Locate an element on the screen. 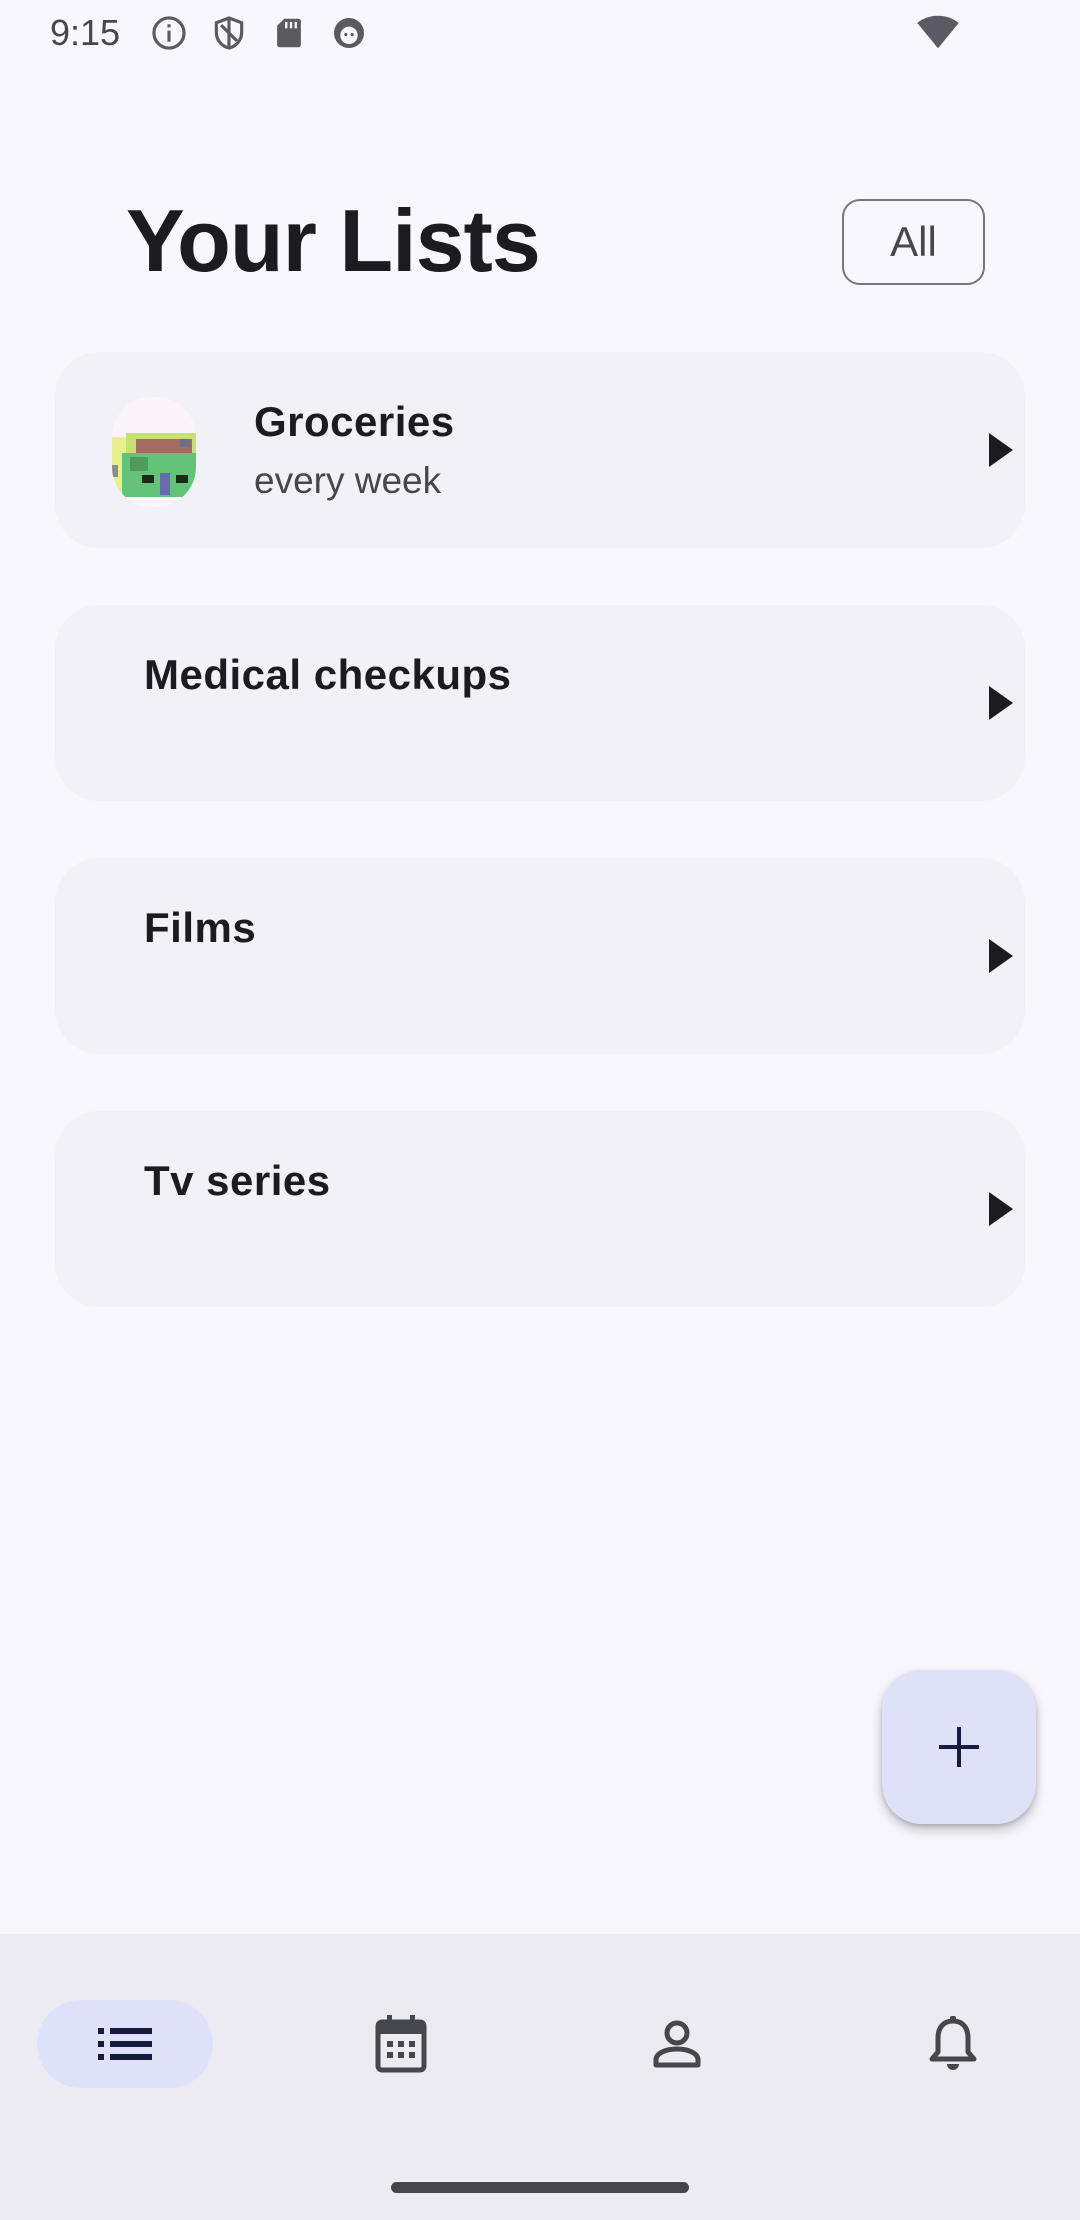  status-time: 9:15 is located at coordinates (85, 32).